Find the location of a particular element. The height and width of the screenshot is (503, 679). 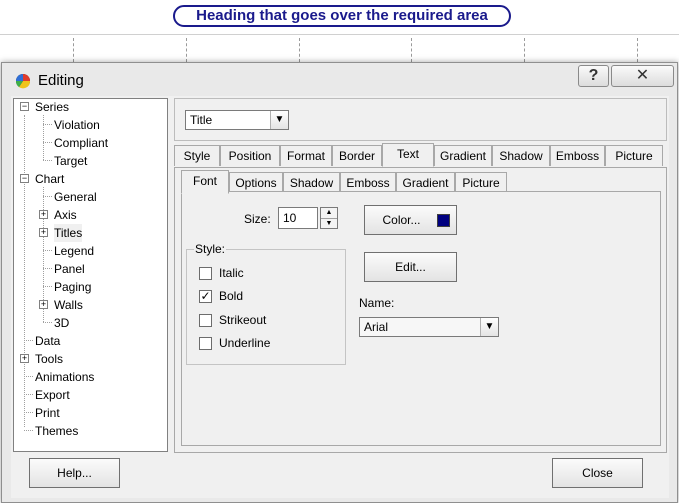

tab-emboss: Emboss is located at coordinates (577, 155).